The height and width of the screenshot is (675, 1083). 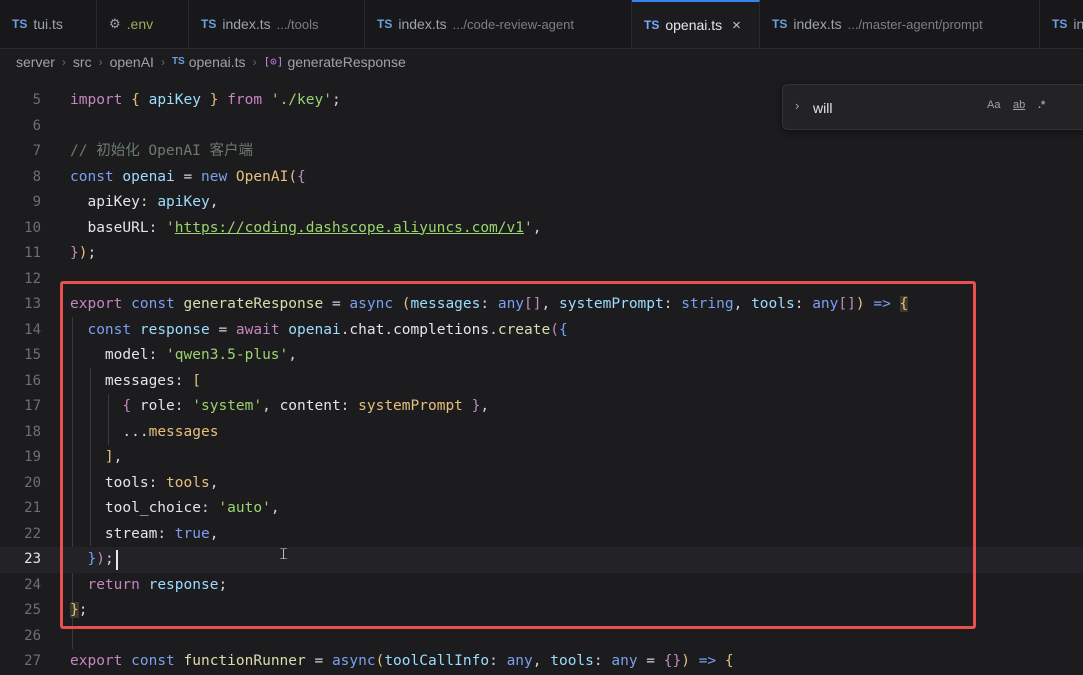 What do you see at coordinates (115, 23) in the screenshot?
I see `gear-icon: ⚙` at bounding box center [115, 23].